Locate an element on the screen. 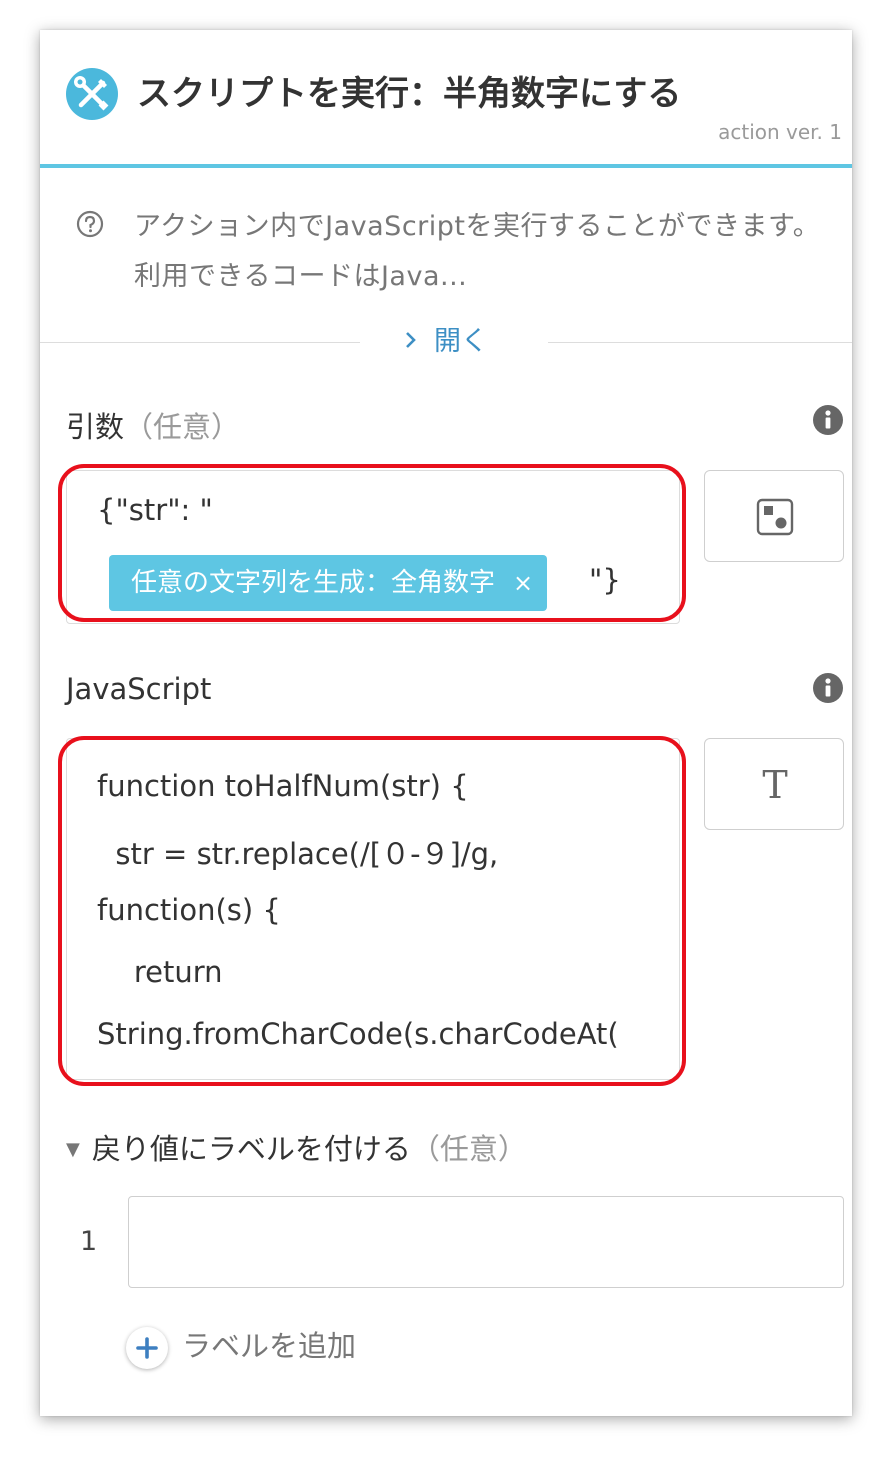 The width and height of the screenshot is (895, 1468). return-label-index: 1 is located at coordinates (89, 1241).